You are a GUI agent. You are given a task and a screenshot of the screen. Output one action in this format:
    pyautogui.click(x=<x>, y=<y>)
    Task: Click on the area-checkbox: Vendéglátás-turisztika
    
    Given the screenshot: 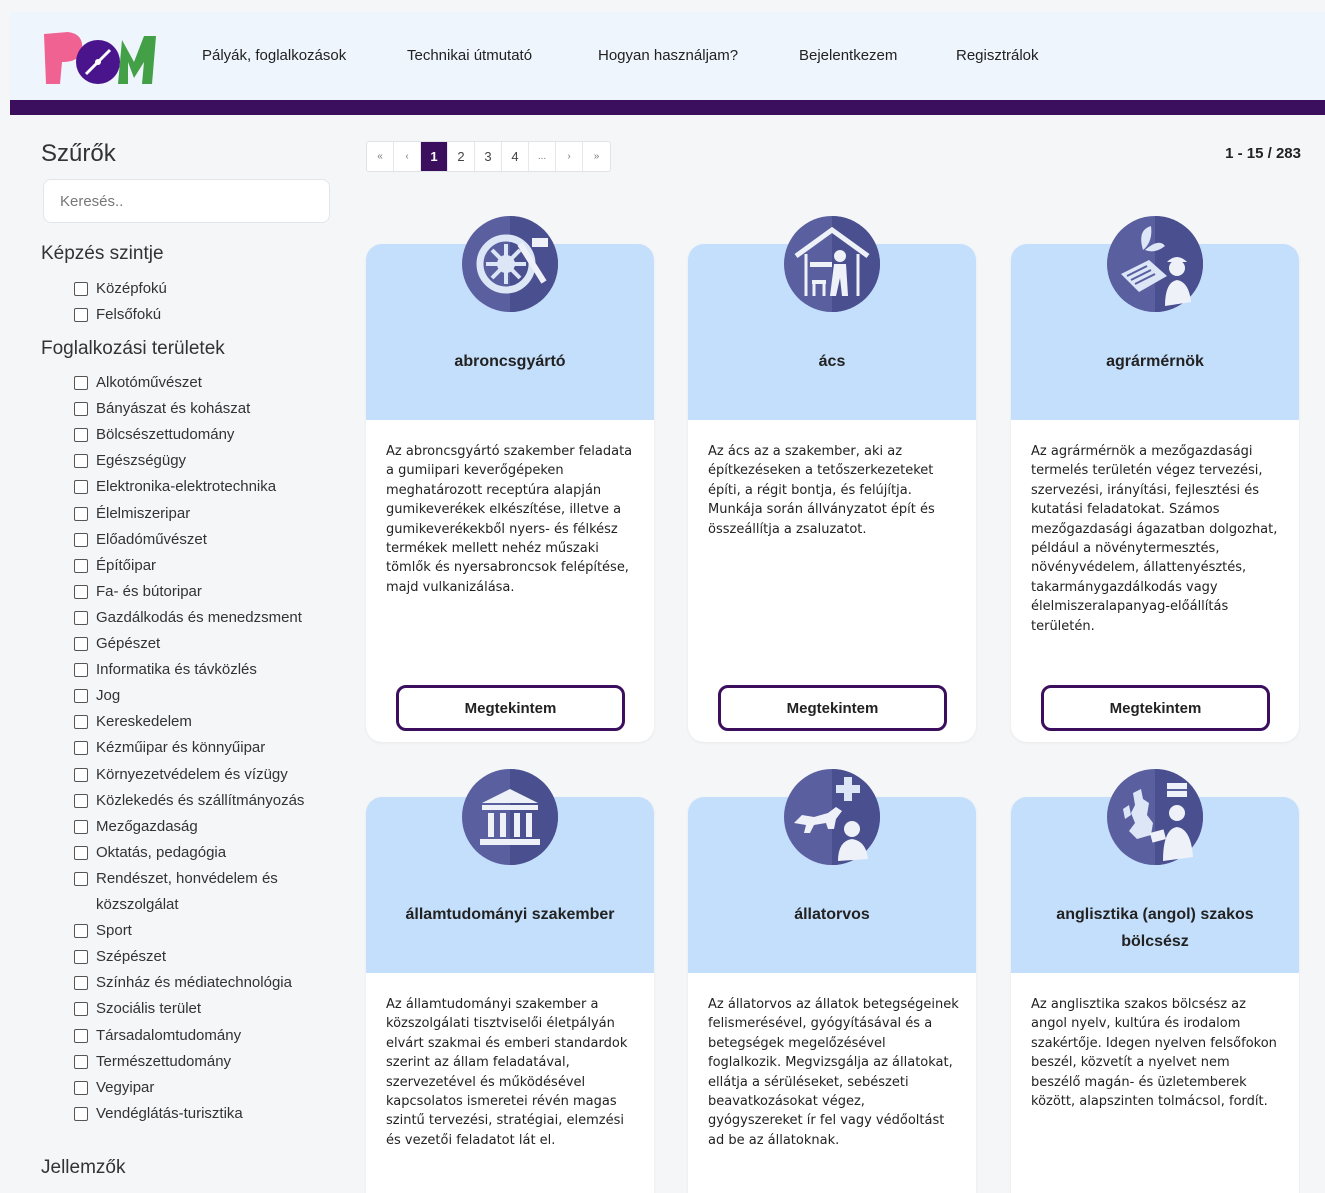 What is the action you would take?
    pyautogui.click(x=158, y=1117)
    